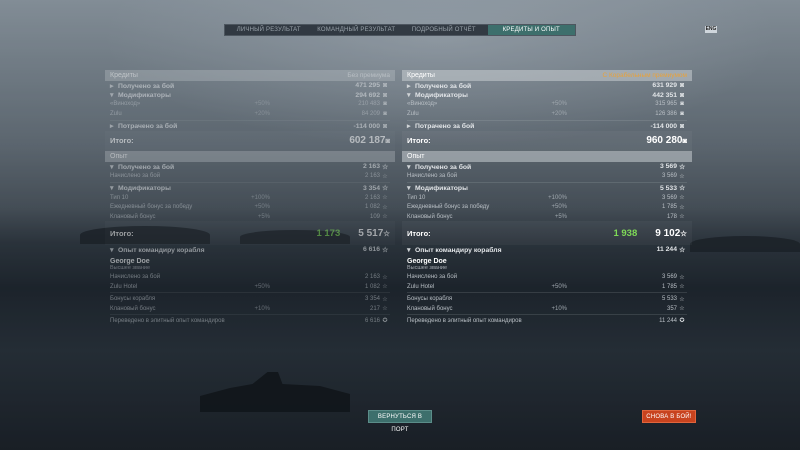 The width and height of the screenshot is (800, 450). Describe the element at coordinates (547, 104) in the screenshot. I see `list-item: «Виноход» +50% 315 965 ◙` at that location.